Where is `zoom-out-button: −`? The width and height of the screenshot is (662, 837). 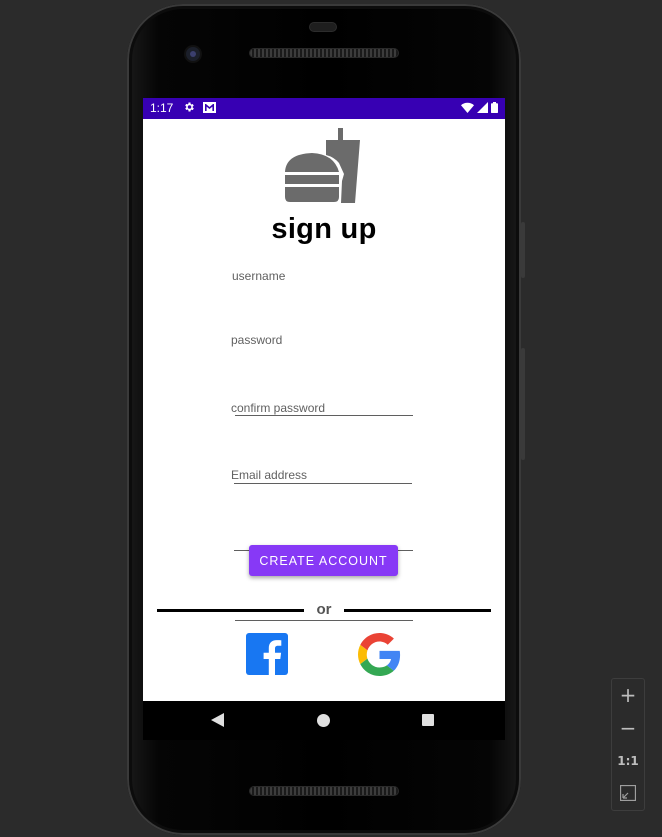
zoom-out-button: − is located at coordinates (628, 728).